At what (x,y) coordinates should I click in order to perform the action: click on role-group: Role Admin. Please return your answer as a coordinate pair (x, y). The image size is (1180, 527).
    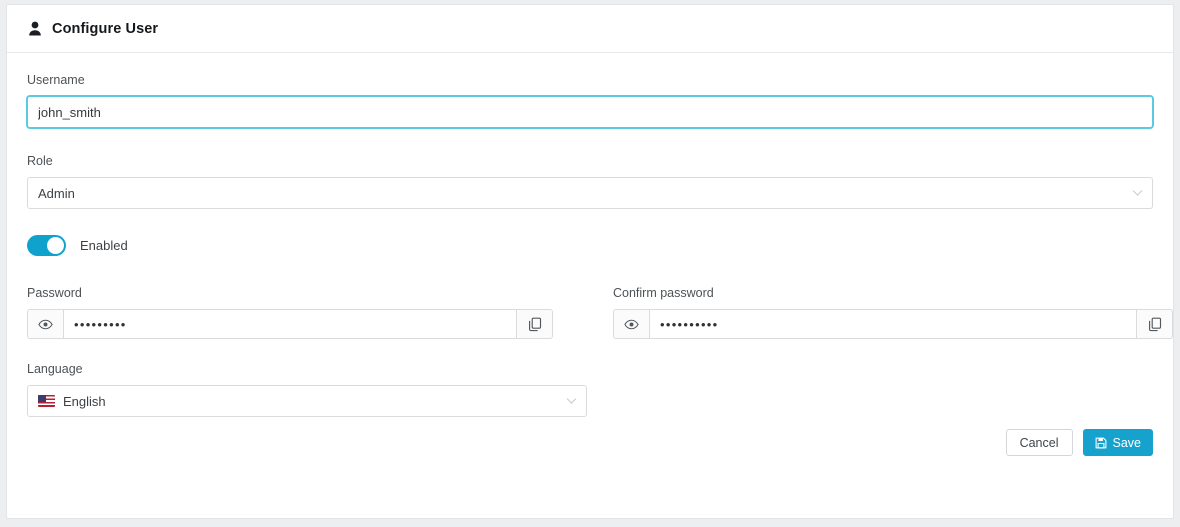
    Looking at the image, I should click on (590, 181).